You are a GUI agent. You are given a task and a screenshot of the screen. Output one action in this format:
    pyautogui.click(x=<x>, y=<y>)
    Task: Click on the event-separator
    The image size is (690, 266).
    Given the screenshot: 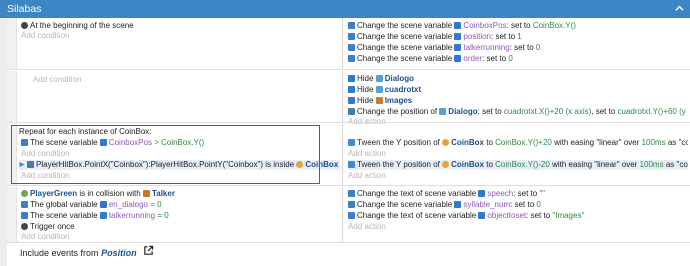 What is the action you would take?
    pyautogui.click(x=348, y=69)
    